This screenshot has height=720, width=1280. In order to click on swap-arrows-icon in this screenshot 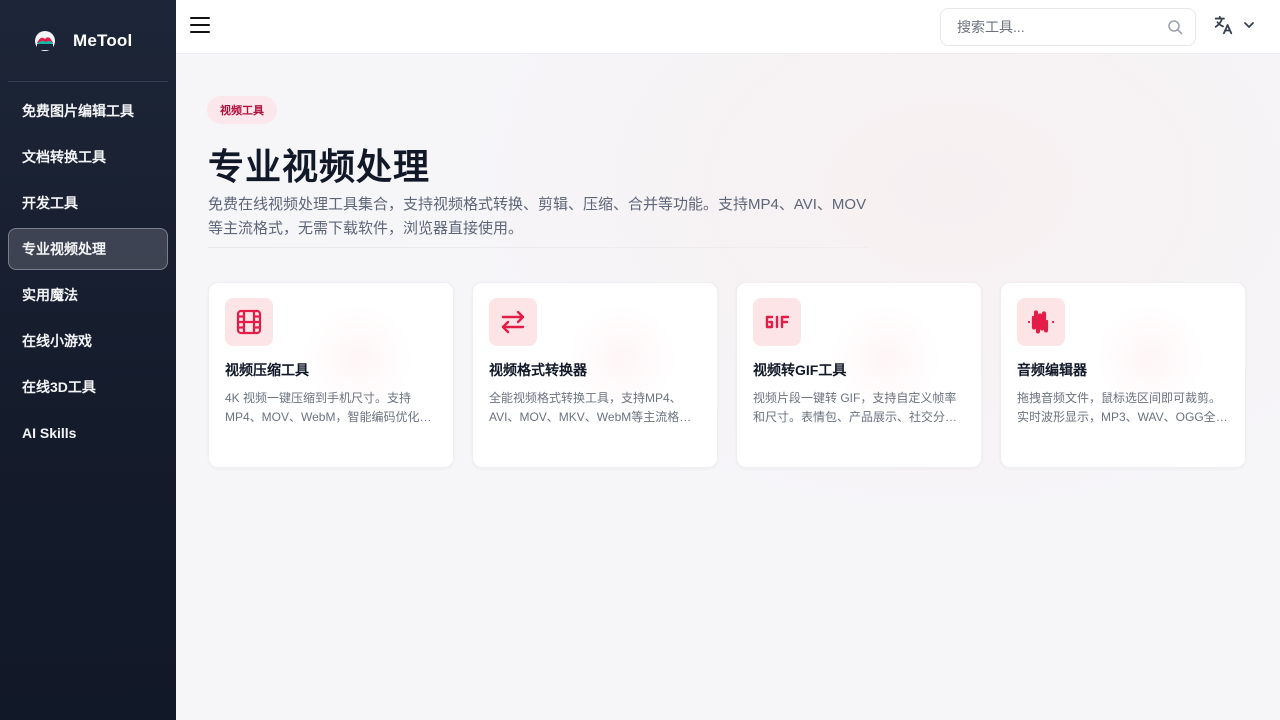, I will do `click(513, 322)`.